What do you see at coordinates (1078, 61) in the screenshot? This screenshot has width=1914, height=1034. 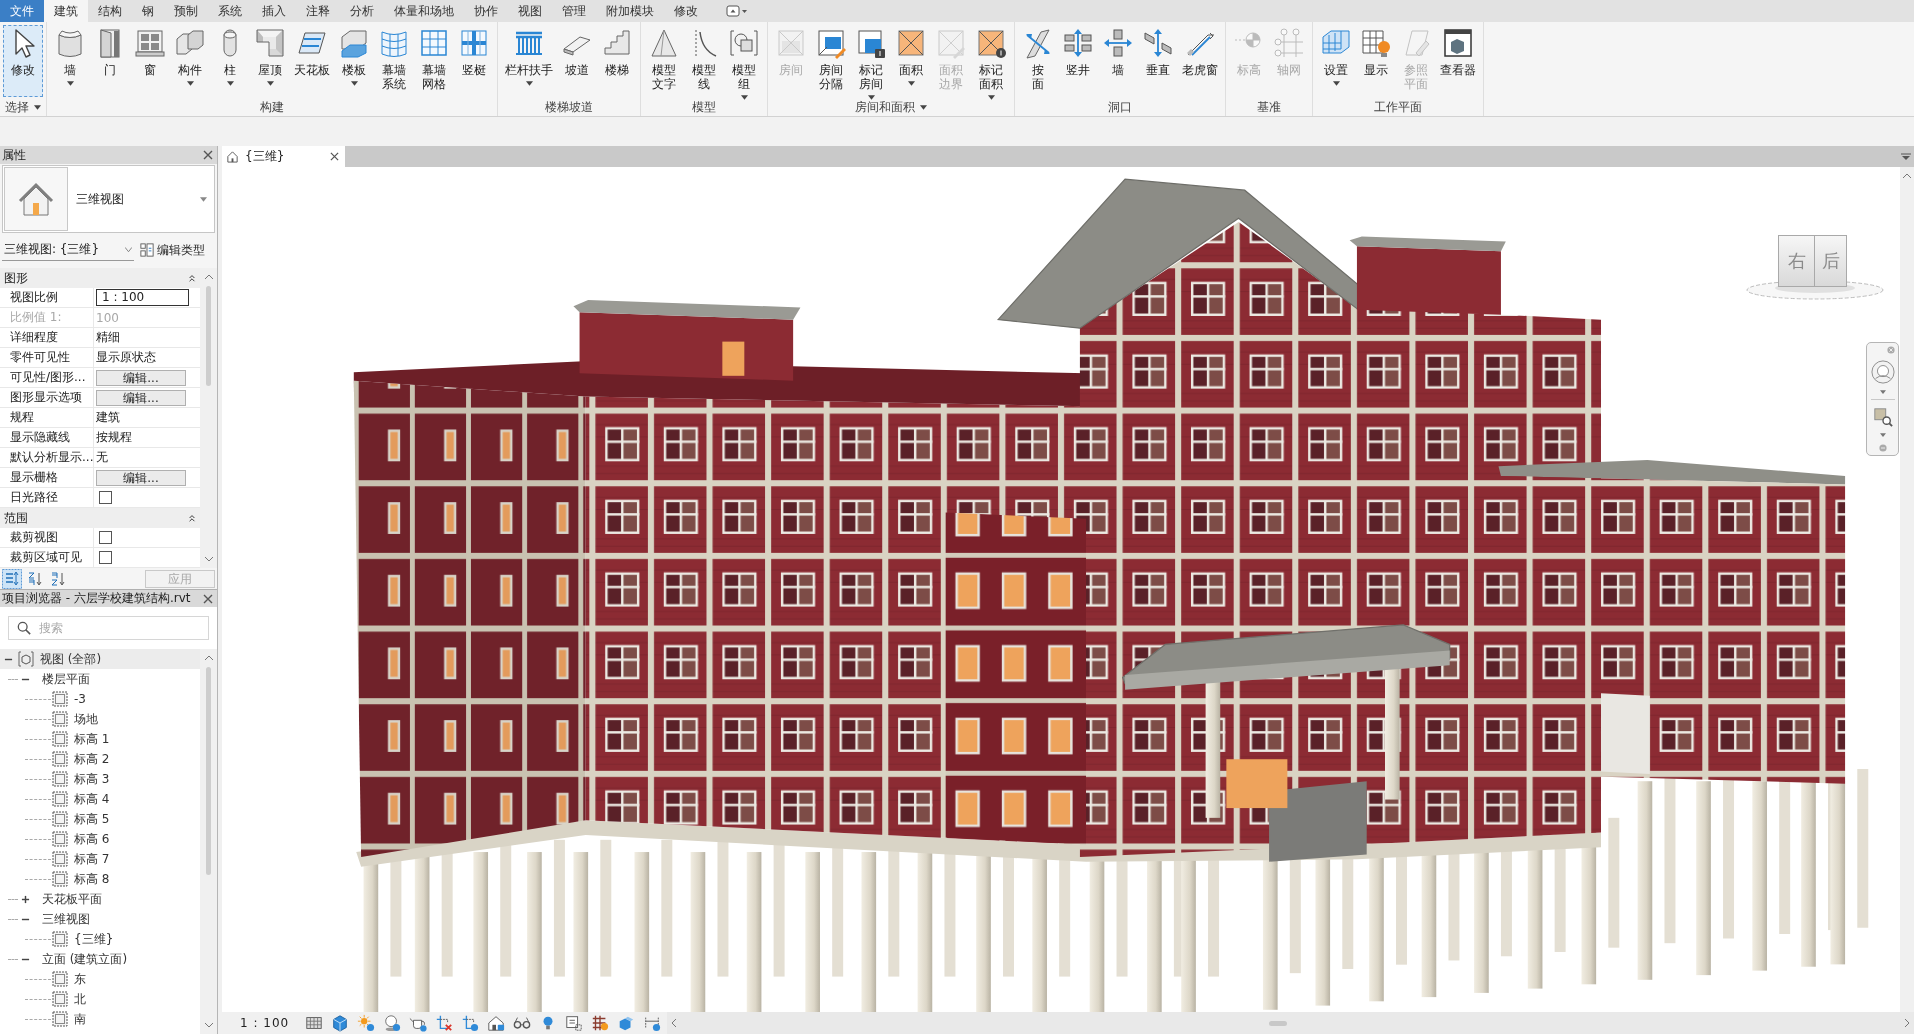 I see `ribbon-tool-button: 竖井` at bounding box center [1078, 61].